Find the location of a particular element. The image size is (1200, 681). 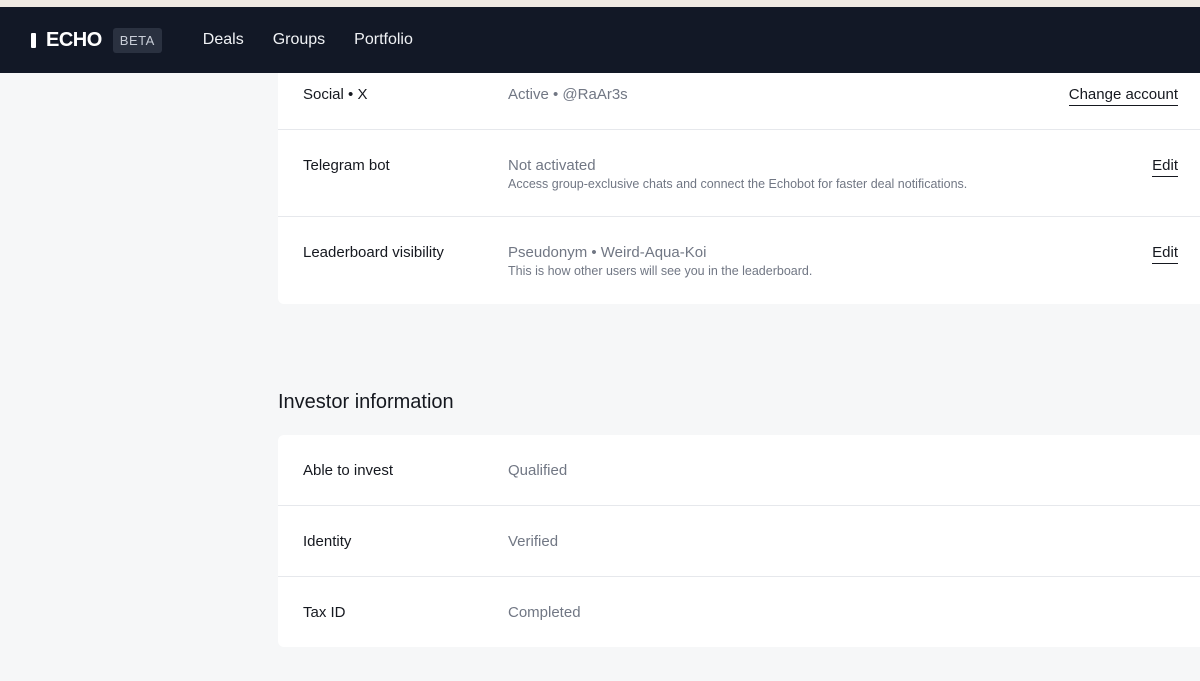

nav-link-portfolio: Portfolio is located at coordinates (383, 40).